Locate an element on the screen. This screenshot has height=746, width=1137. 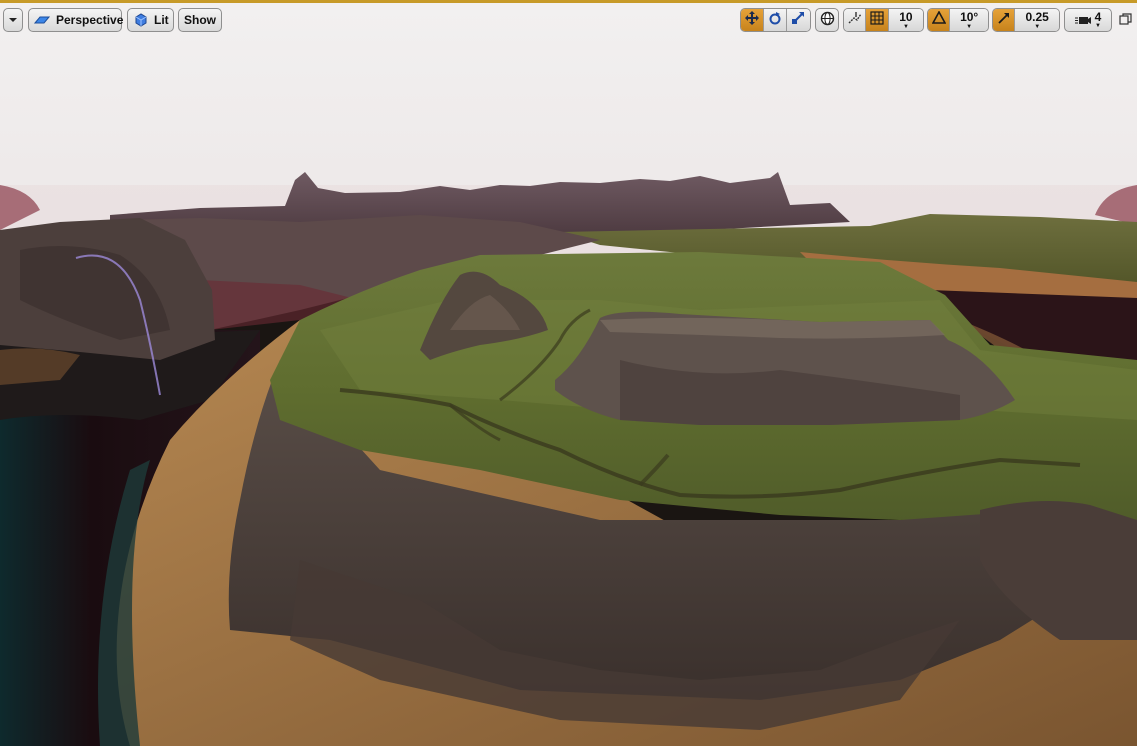
lit-mode-icon is located at coordinates (141, 20).